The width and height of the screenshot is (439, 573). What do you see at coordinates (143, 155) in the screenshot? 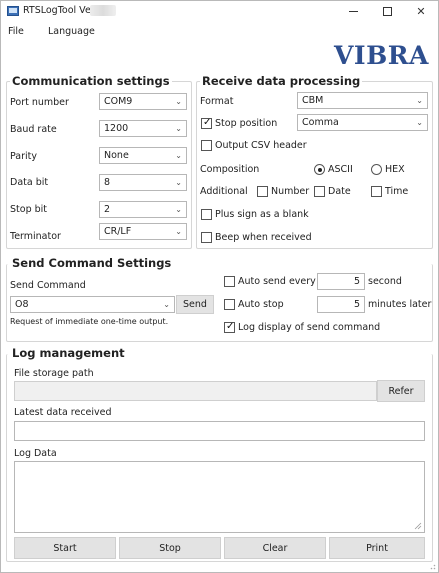
I see `parity-select: None ⌄` at bounding box center [143, 155].